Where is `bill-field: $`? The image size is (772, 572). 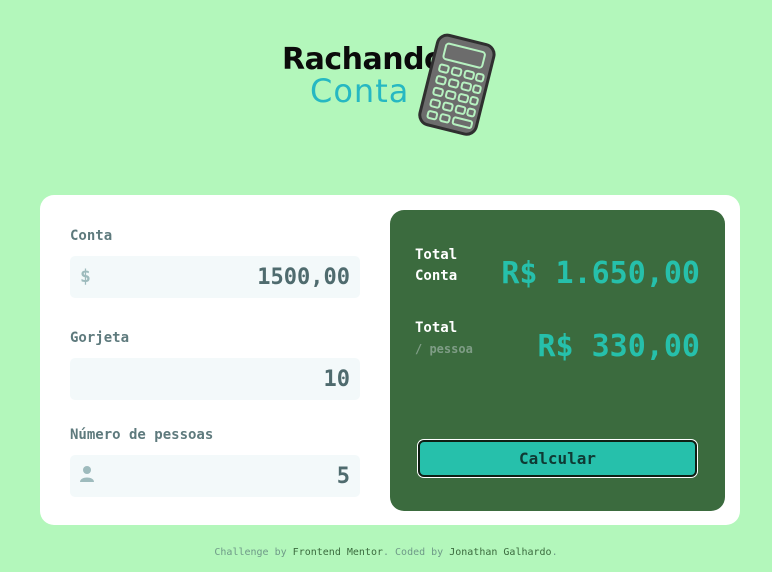
bill-field: $ is located at coordinates (215, 277).